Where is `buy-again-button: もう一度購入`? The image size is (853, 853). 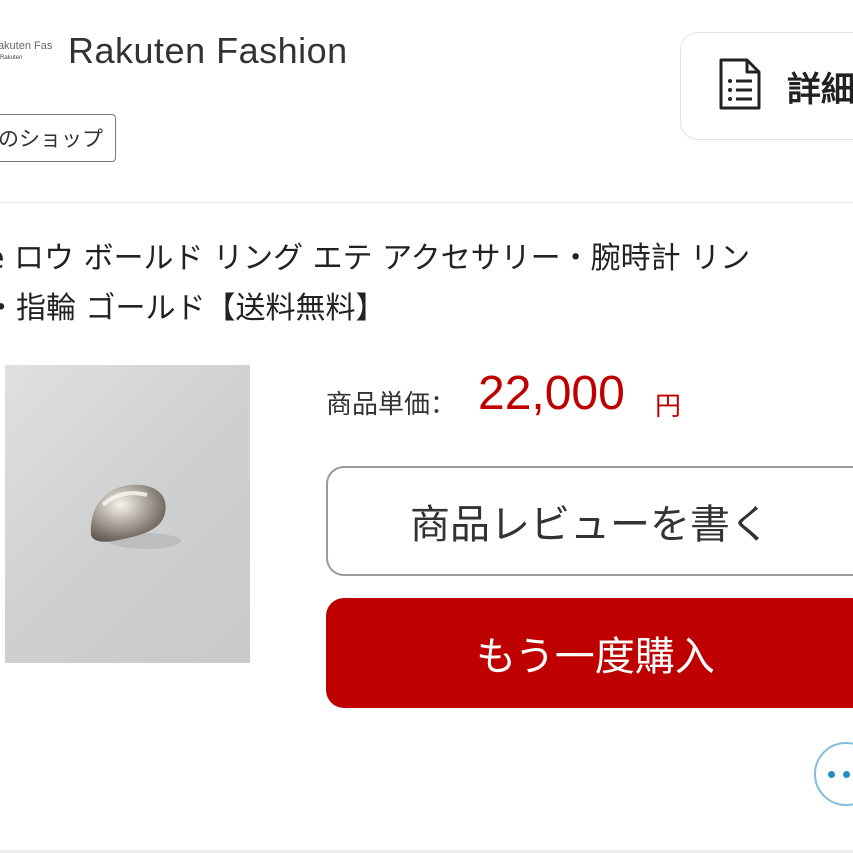 buy-again-button: もう一度購入 is located at coordinates (589, 653).